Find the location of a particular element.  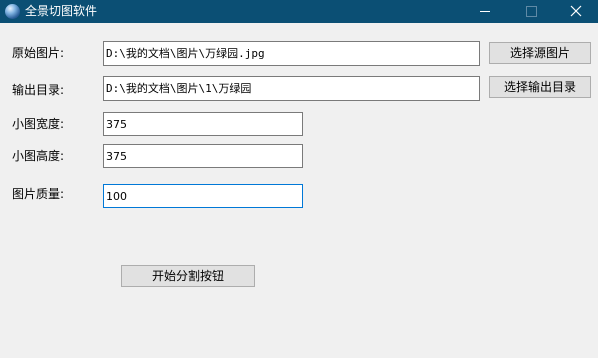

minimize-icon is located at coordinates (485, 11).